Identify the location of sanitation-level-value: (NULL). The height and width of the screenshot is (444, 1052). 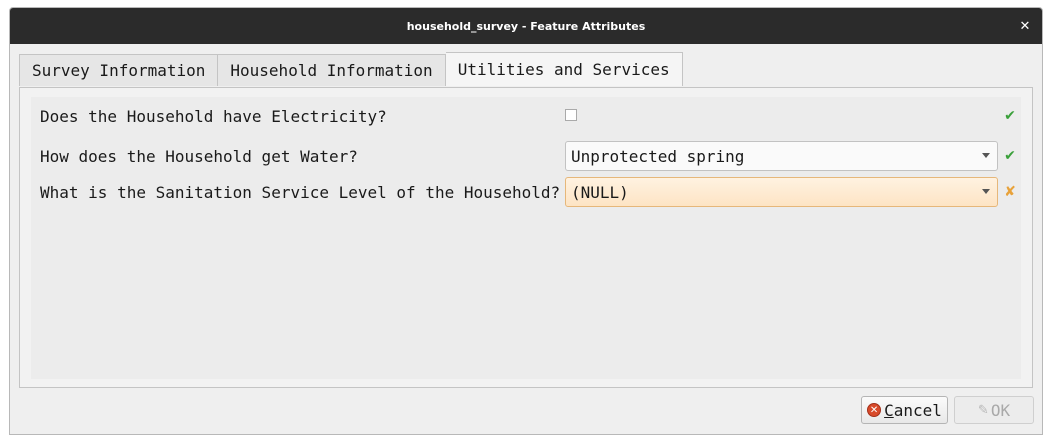
(600, 192).